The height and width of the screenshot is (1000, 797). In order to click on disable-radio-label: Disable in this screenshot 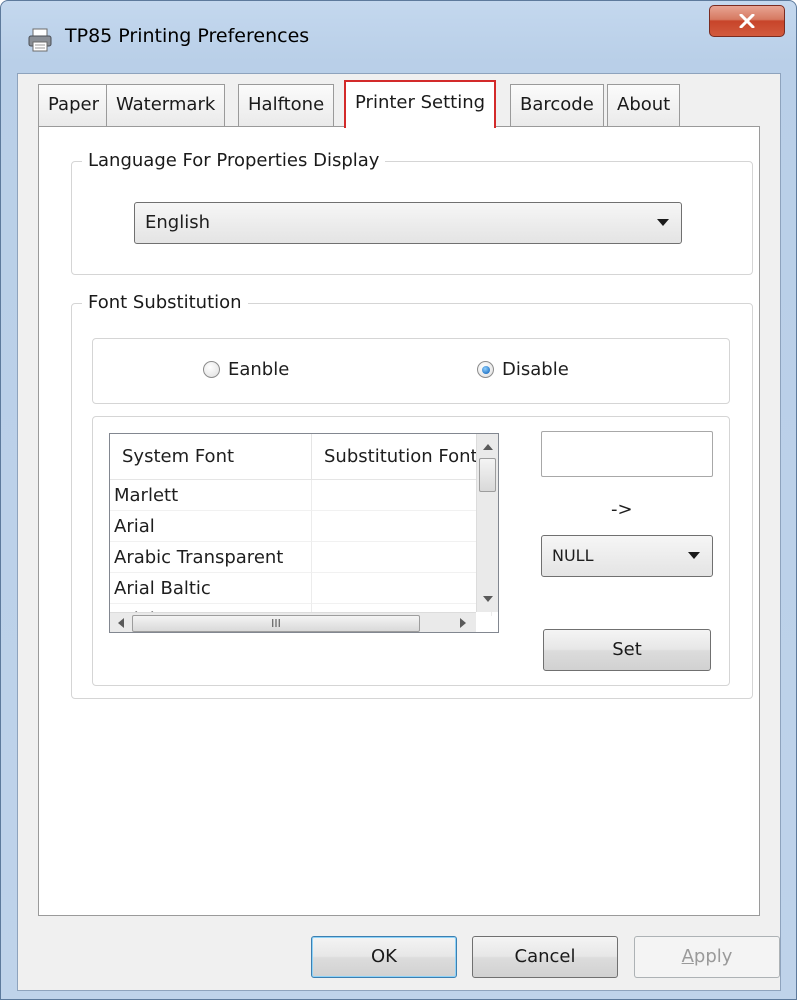, I will do `click(535, 369)`.